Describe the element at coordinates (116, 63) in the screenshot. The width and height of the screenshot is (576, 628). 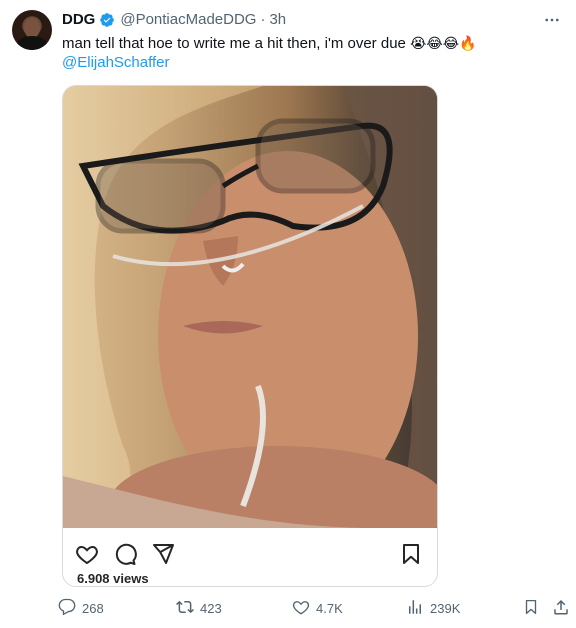
I see `mention-link: @ElijahSchaffer` at that location.